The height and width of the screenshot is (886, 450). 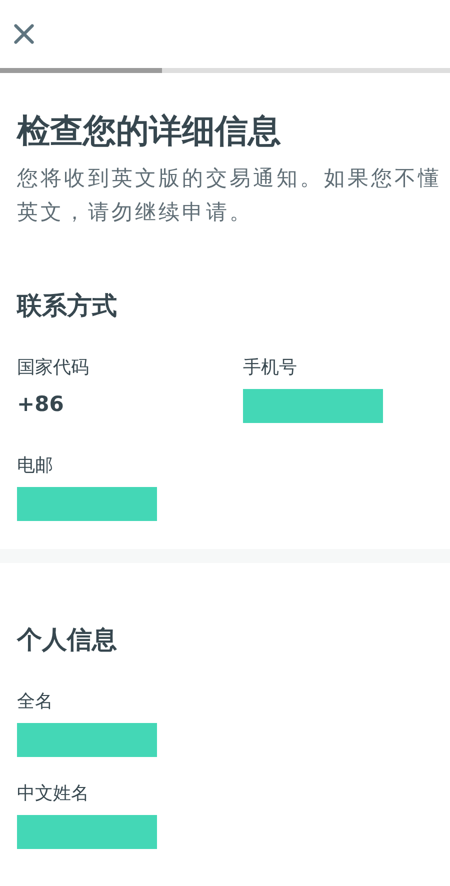 What do you see at coordinates (53, 368) in the screenshot?
I see `field-label: 国家代码` at bounding box center [53, 368].